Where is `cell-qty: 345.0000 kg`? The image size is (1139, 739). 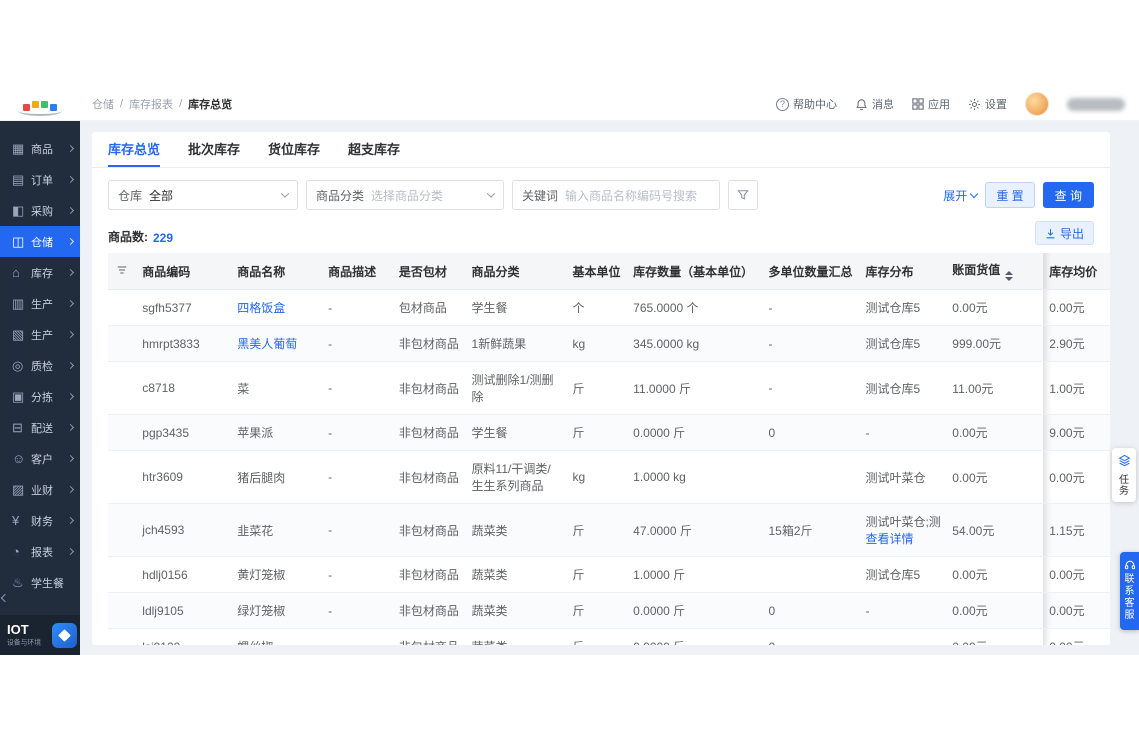 cell-qty: 345.0000 kg is located at coordinates (695, 343).